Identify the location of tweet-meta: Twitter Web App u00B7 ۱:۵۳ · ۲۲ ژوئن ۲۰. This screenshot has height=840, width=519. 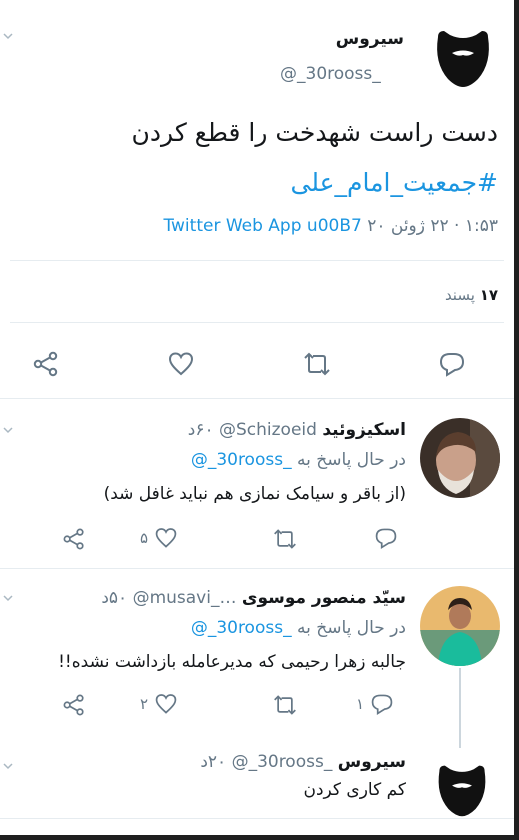
(330, 226).